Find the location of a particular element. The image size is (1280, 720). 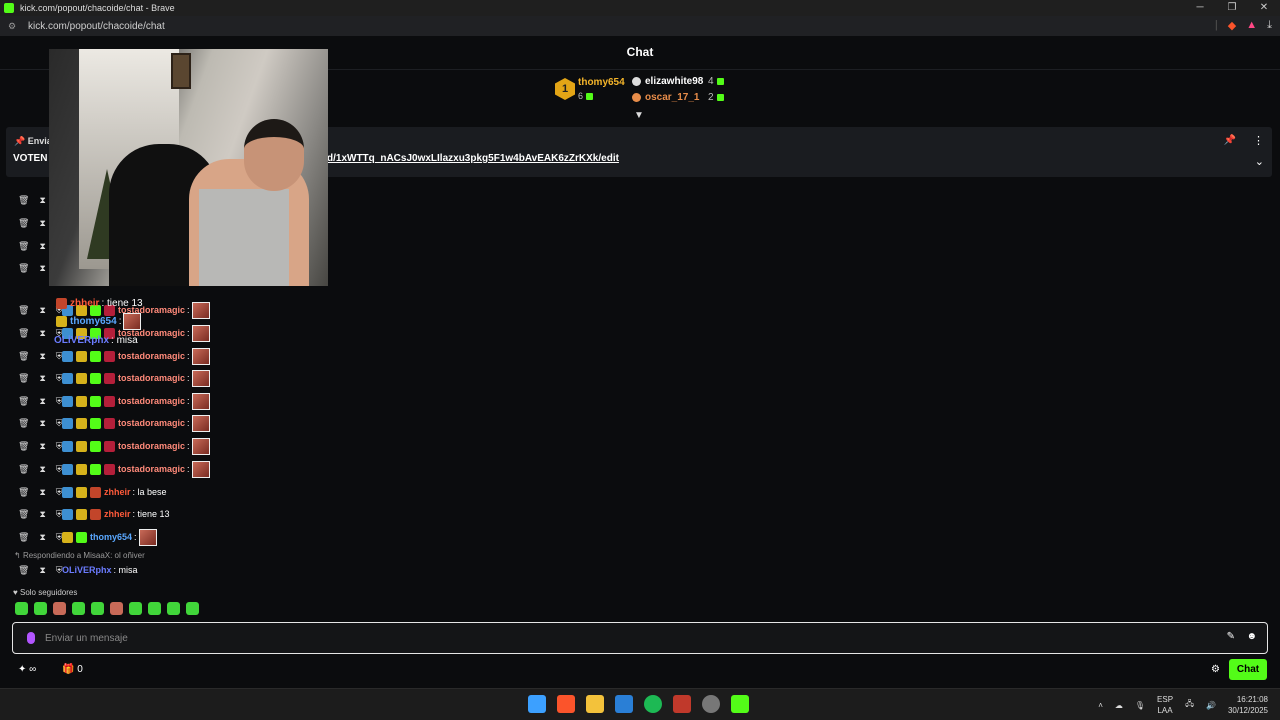

brave-shield-icon: ◆ is located at coordinates (1232, 25).